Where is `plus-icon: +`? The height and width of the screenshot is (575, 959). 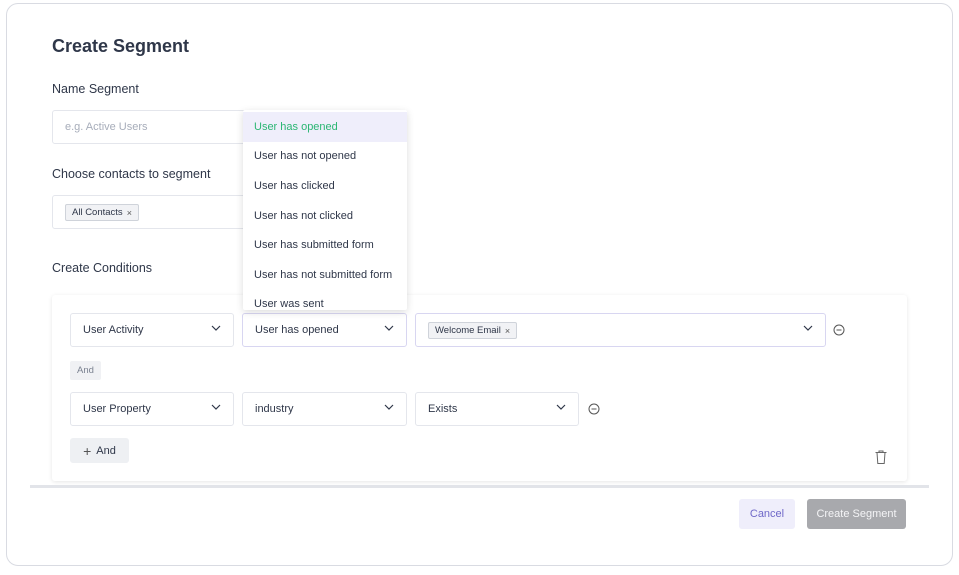
plus-icon: + is located at coordinates (87, 450).